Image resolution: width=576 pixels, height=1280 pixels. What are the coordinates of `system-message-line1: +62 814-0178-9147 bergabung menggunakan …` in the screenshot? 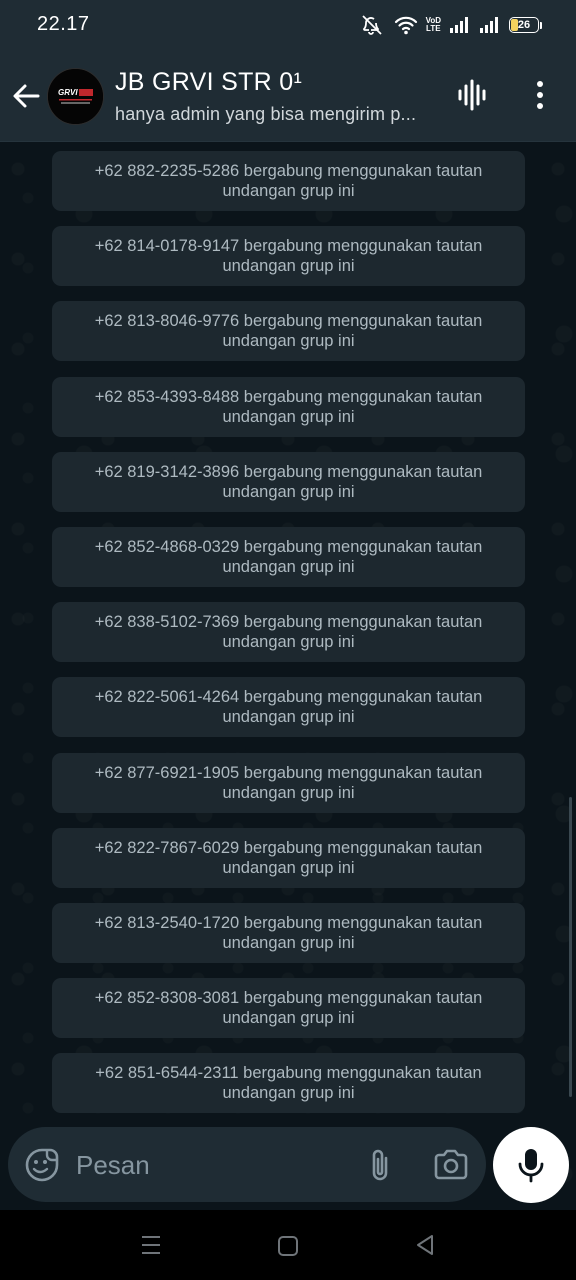 It's located at (288, 246).